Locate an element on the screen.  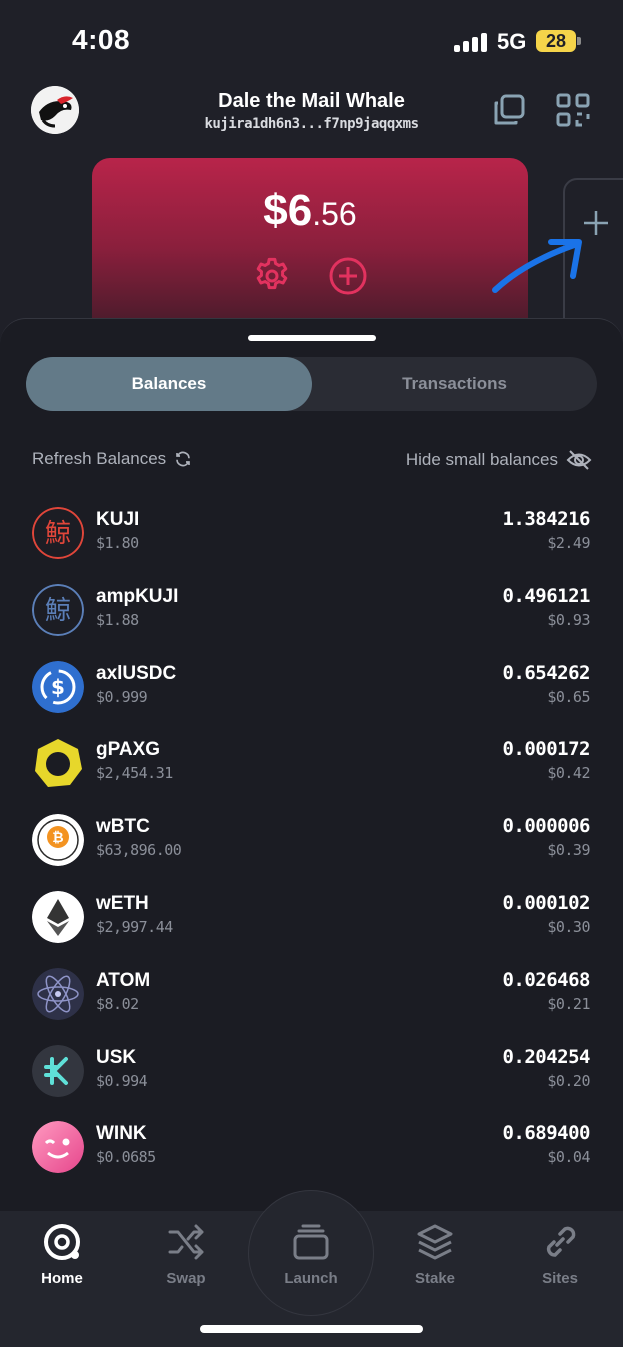
network-type: 5G is located at coordinates (512, 41).